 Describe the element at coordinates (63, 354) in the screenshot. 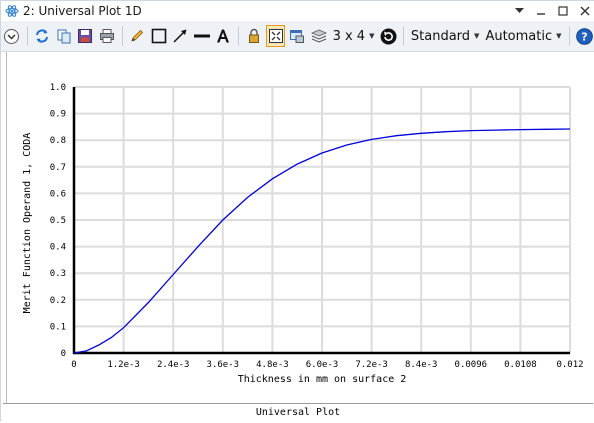

I see `y-tick-label: 0` at that location.